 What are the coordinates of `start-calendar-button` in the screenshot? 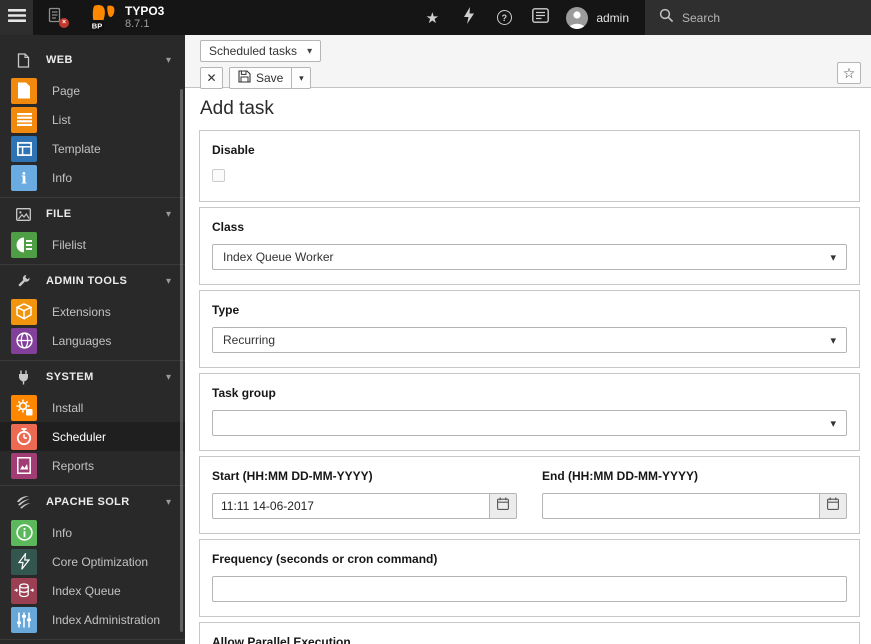 It's located at (503, 506).